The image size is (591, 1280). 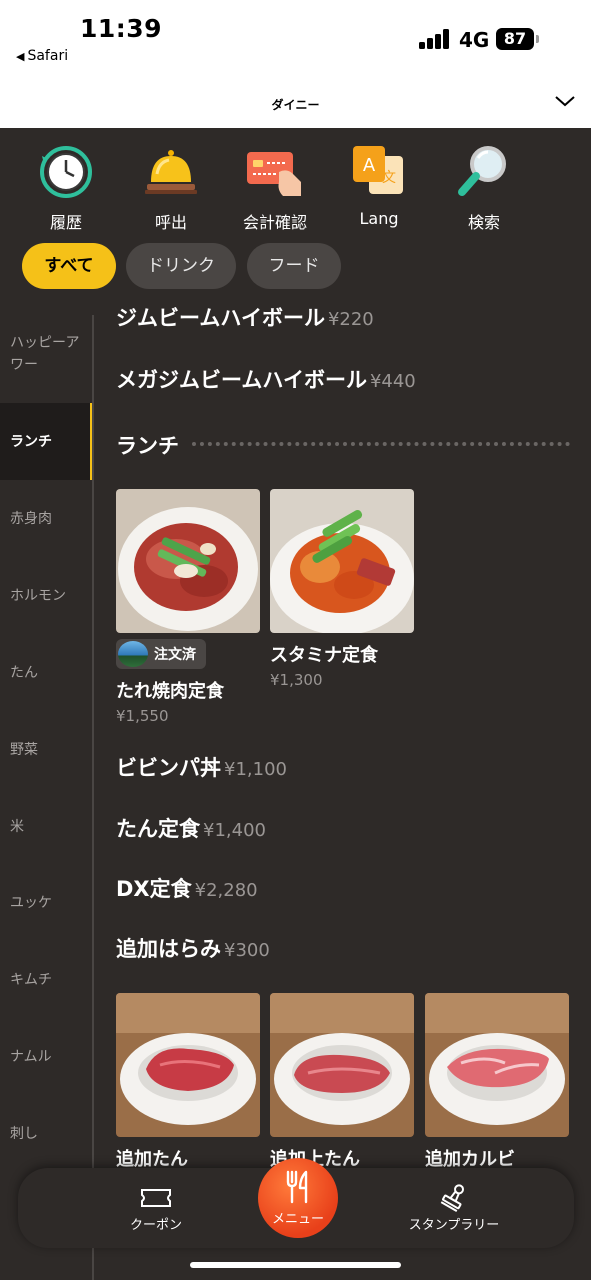 I want to click on nav-call-label: 呼出, so click(x=170, y=222).